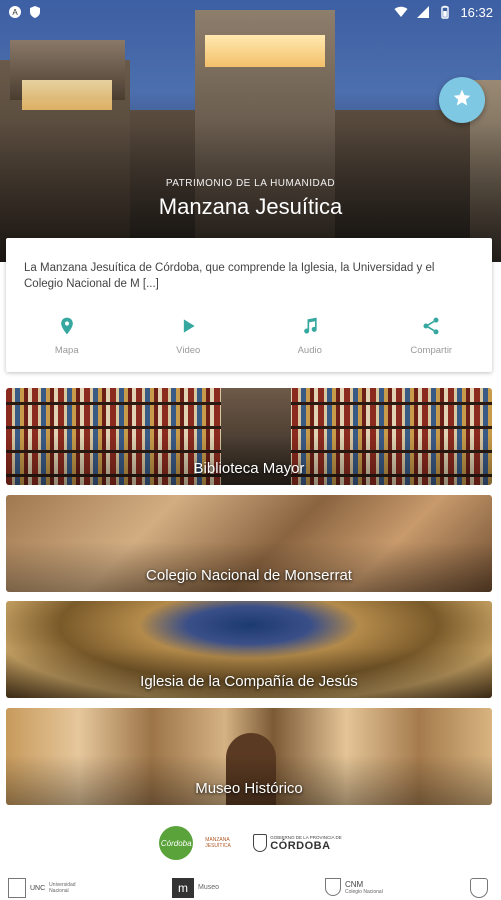 This screenshot has width=501, height=900. I want to click on crest-logo, so click(479, 888).